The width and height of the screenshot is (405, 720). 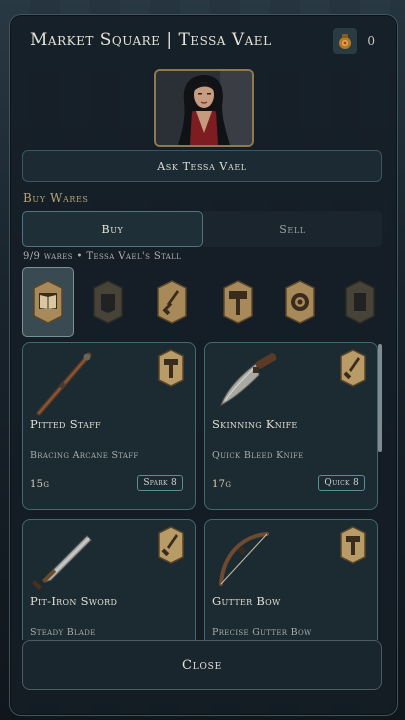 What do you see at coordinates (371, 41) in the screenshot?
I see `coin-count: 0` at bounding box center [371, 41].